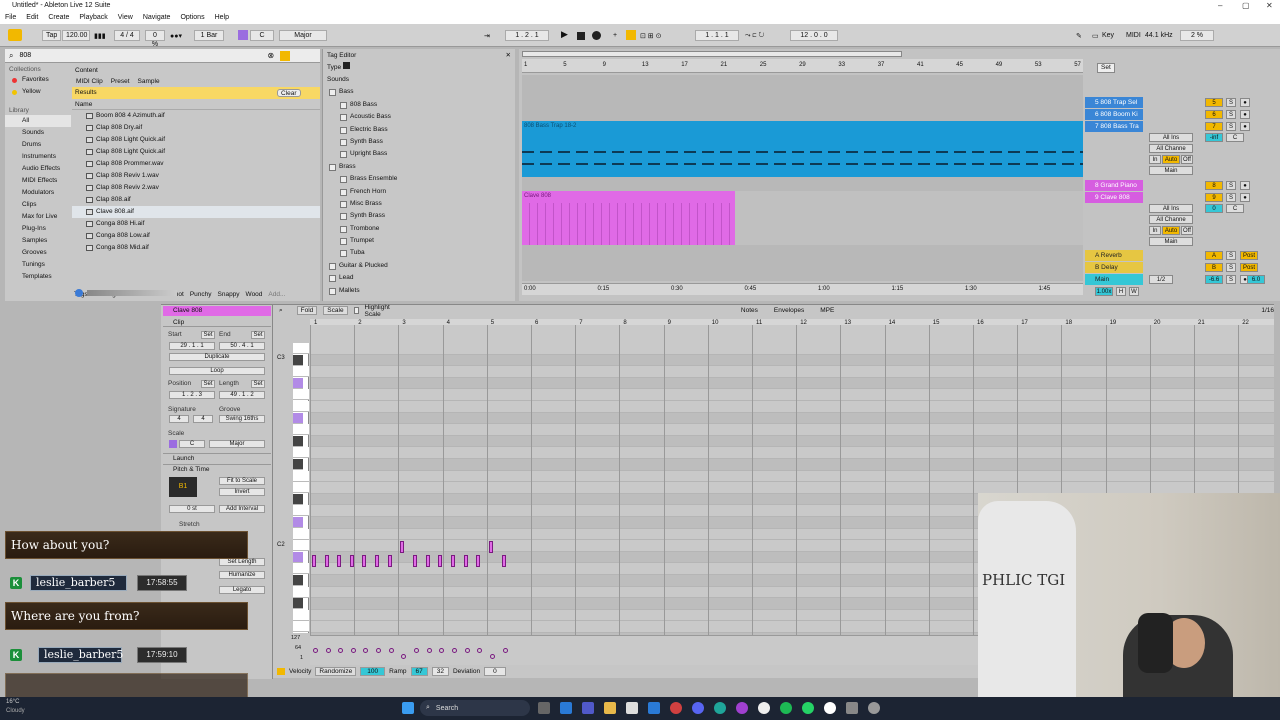 Image resolution: width=1280 pixels, height=720 pixels. I want to click on opera-icon, so click(676, 708).